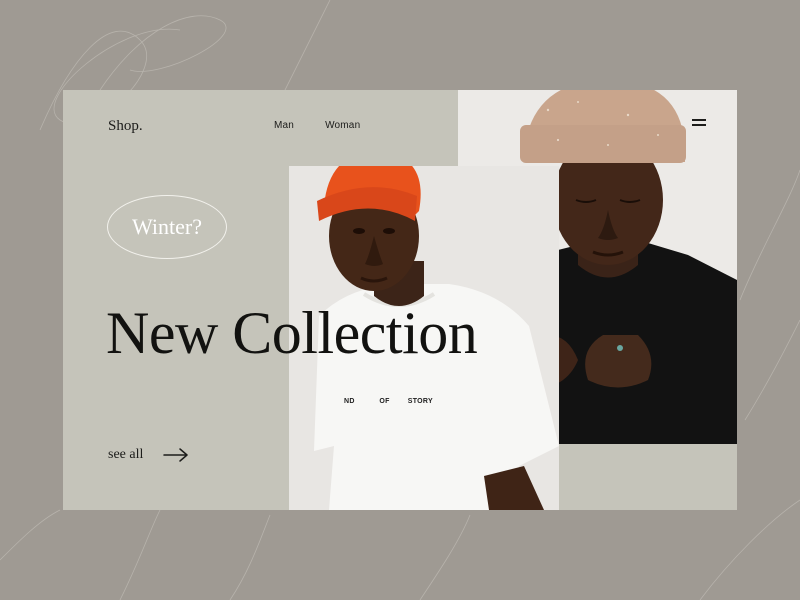 The width and height of the screenshot is (800, 600). I want to click on shirt-print: ND OF STORY, so click(388, 401).